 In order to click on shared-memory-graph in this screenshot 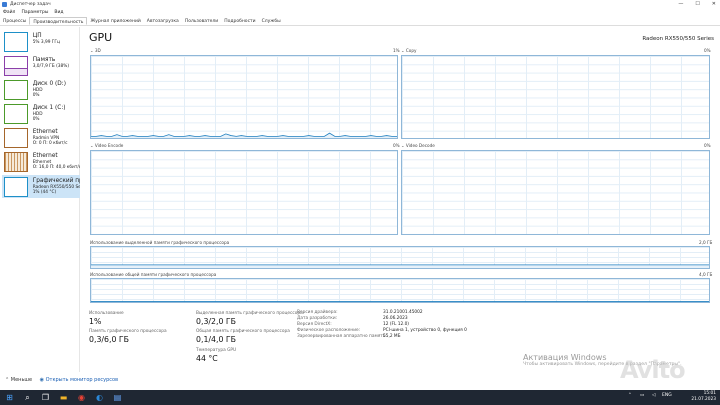, I will do `click(400, 290)`.